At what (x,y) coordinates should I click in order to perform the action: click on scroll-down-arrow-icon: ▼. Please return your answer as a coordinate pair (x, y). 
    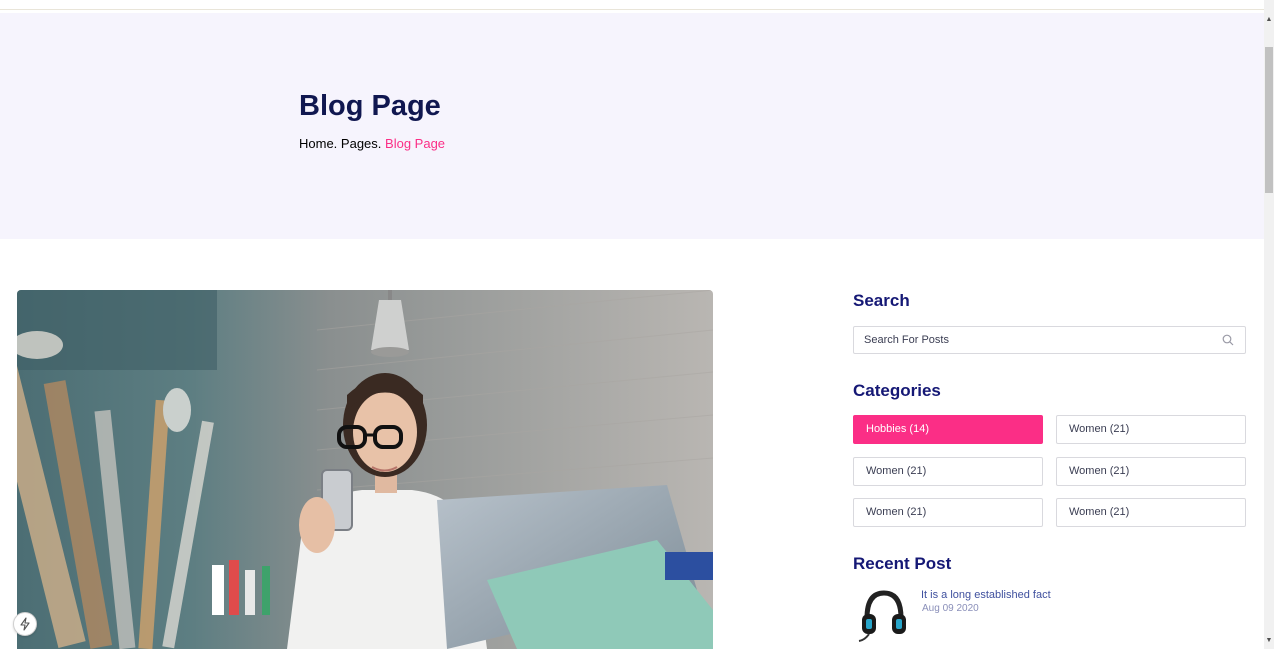
    Looking at the image, I should click on (1269, 640).